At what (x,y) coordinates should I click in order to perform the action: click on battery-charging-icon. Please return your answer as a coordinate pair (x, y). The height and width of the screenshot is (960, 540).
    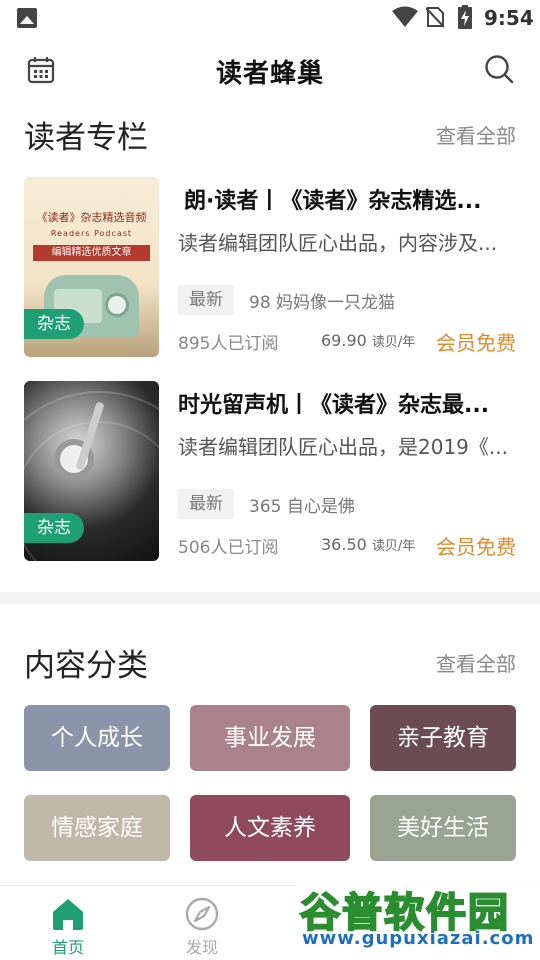
    Looking at the image, I should click on (465, 17).